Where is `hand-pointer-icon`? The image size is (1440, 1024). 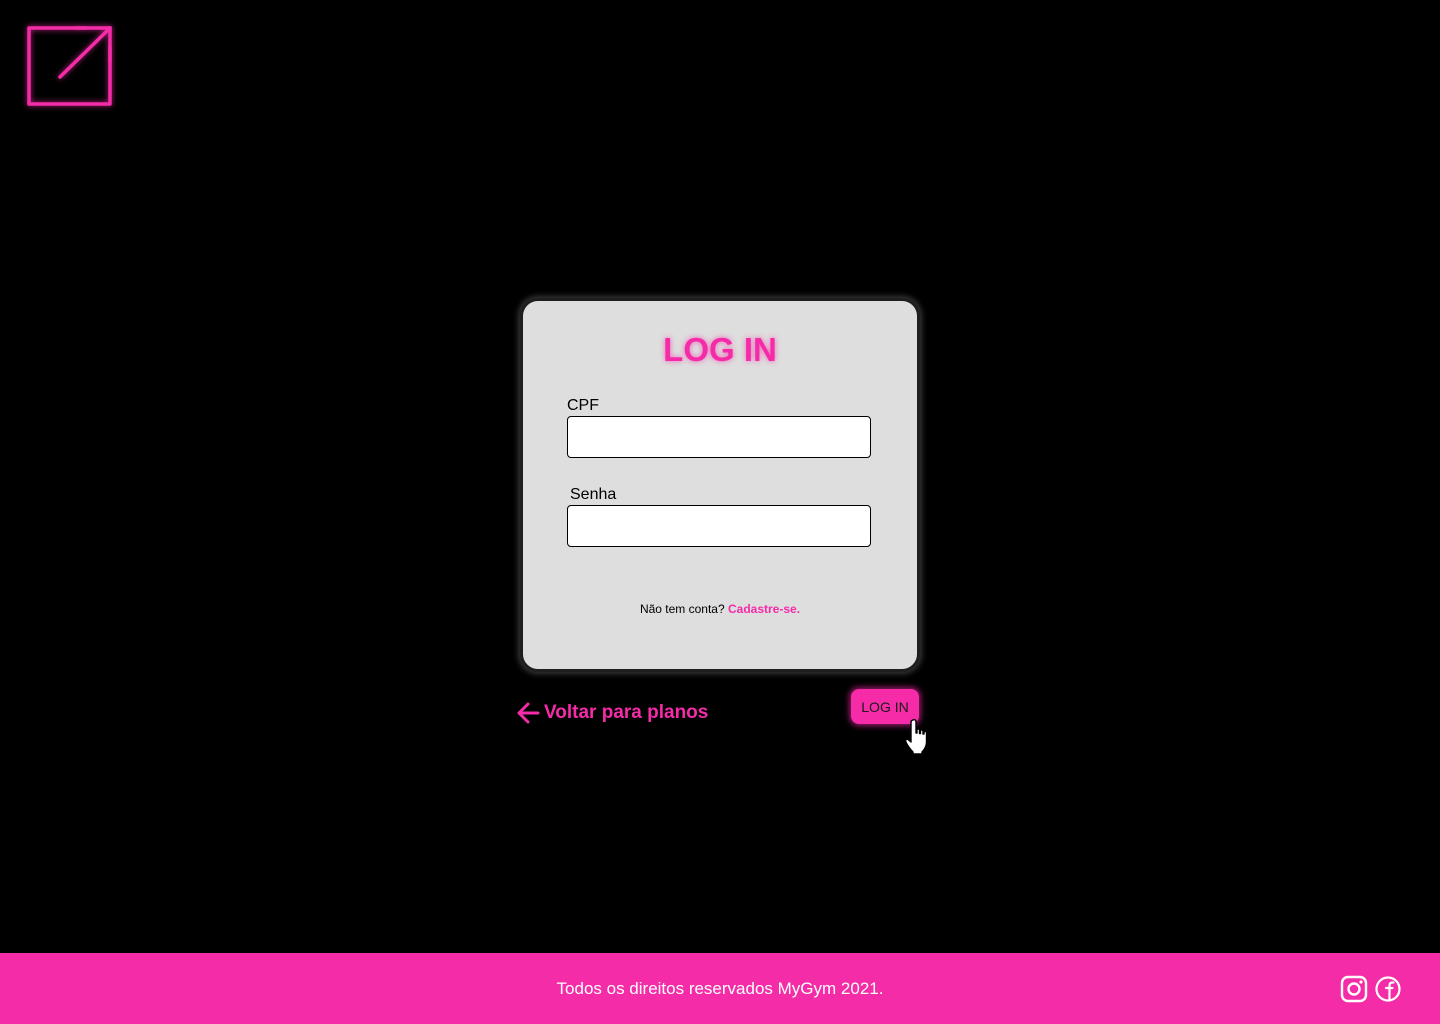
hand-pointer-icon is located at coordinates (916, 736).